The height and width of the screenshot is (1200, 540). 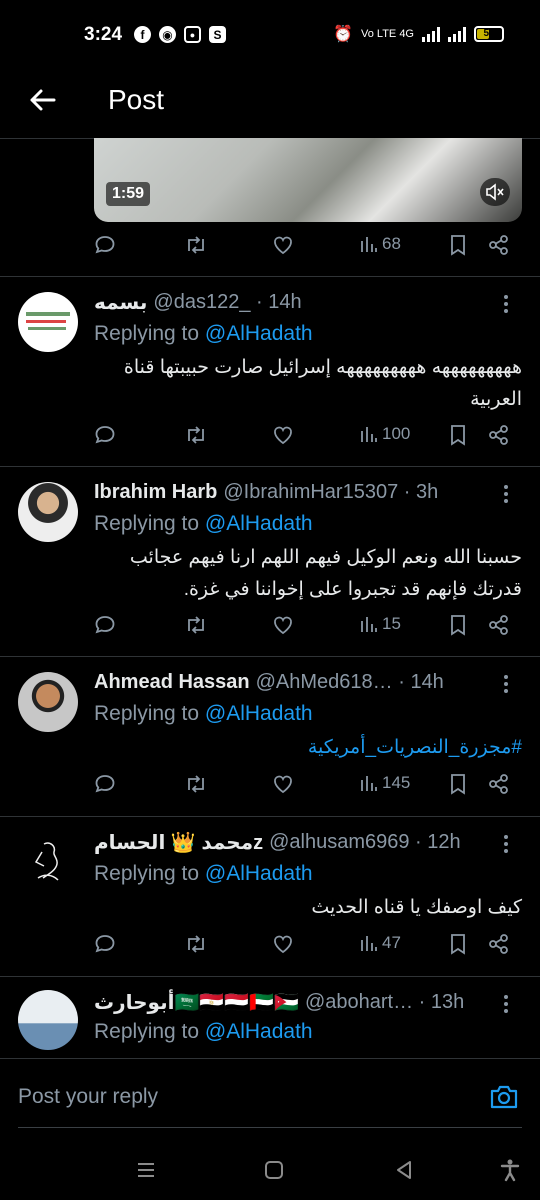 I want to click on header: Post, so click(x=270, y=105).